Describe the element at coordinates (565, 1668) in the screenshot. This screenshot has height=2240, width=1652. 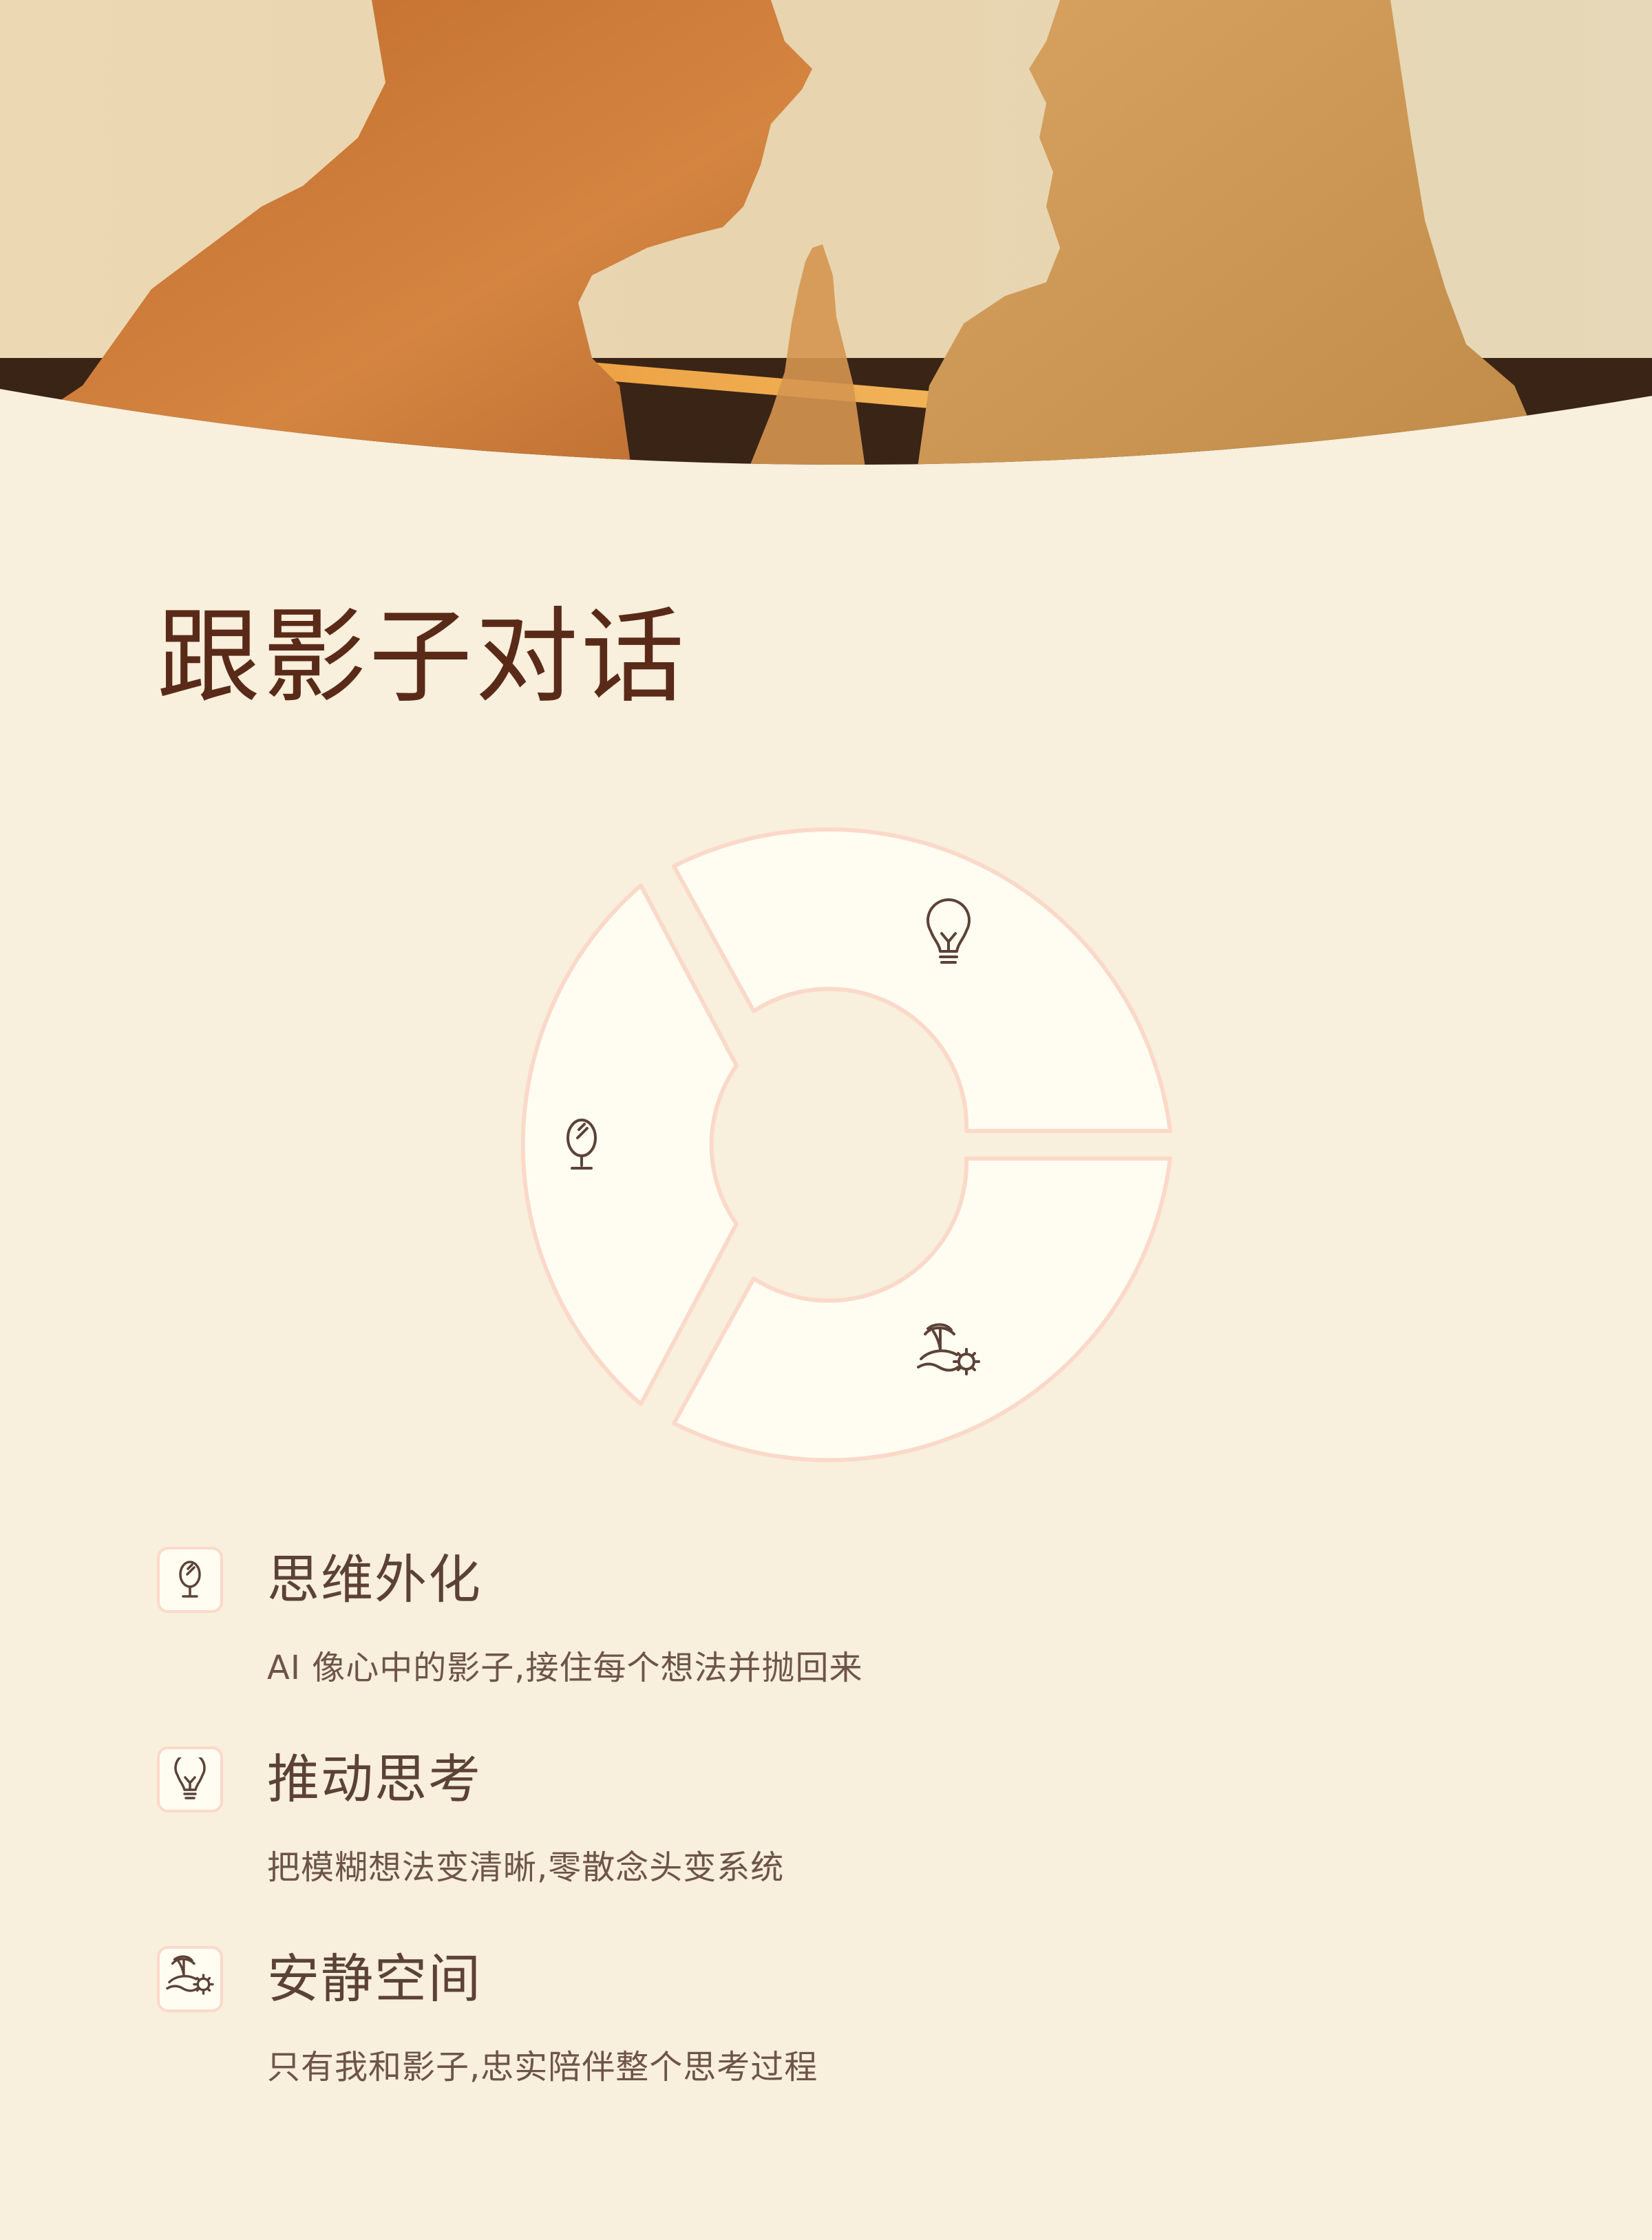
I see `feature-description: AI 像心中的影子,接住每个想法并抛回来` at that location.